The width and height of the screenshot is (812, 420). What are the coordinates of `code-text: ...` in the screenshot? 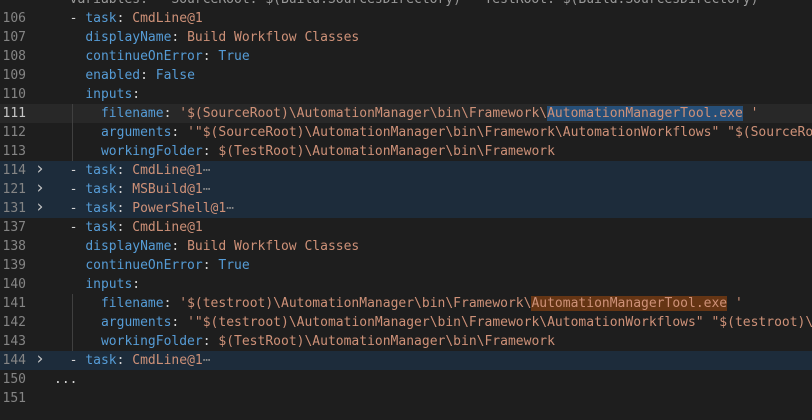 It's located at (65, 379).